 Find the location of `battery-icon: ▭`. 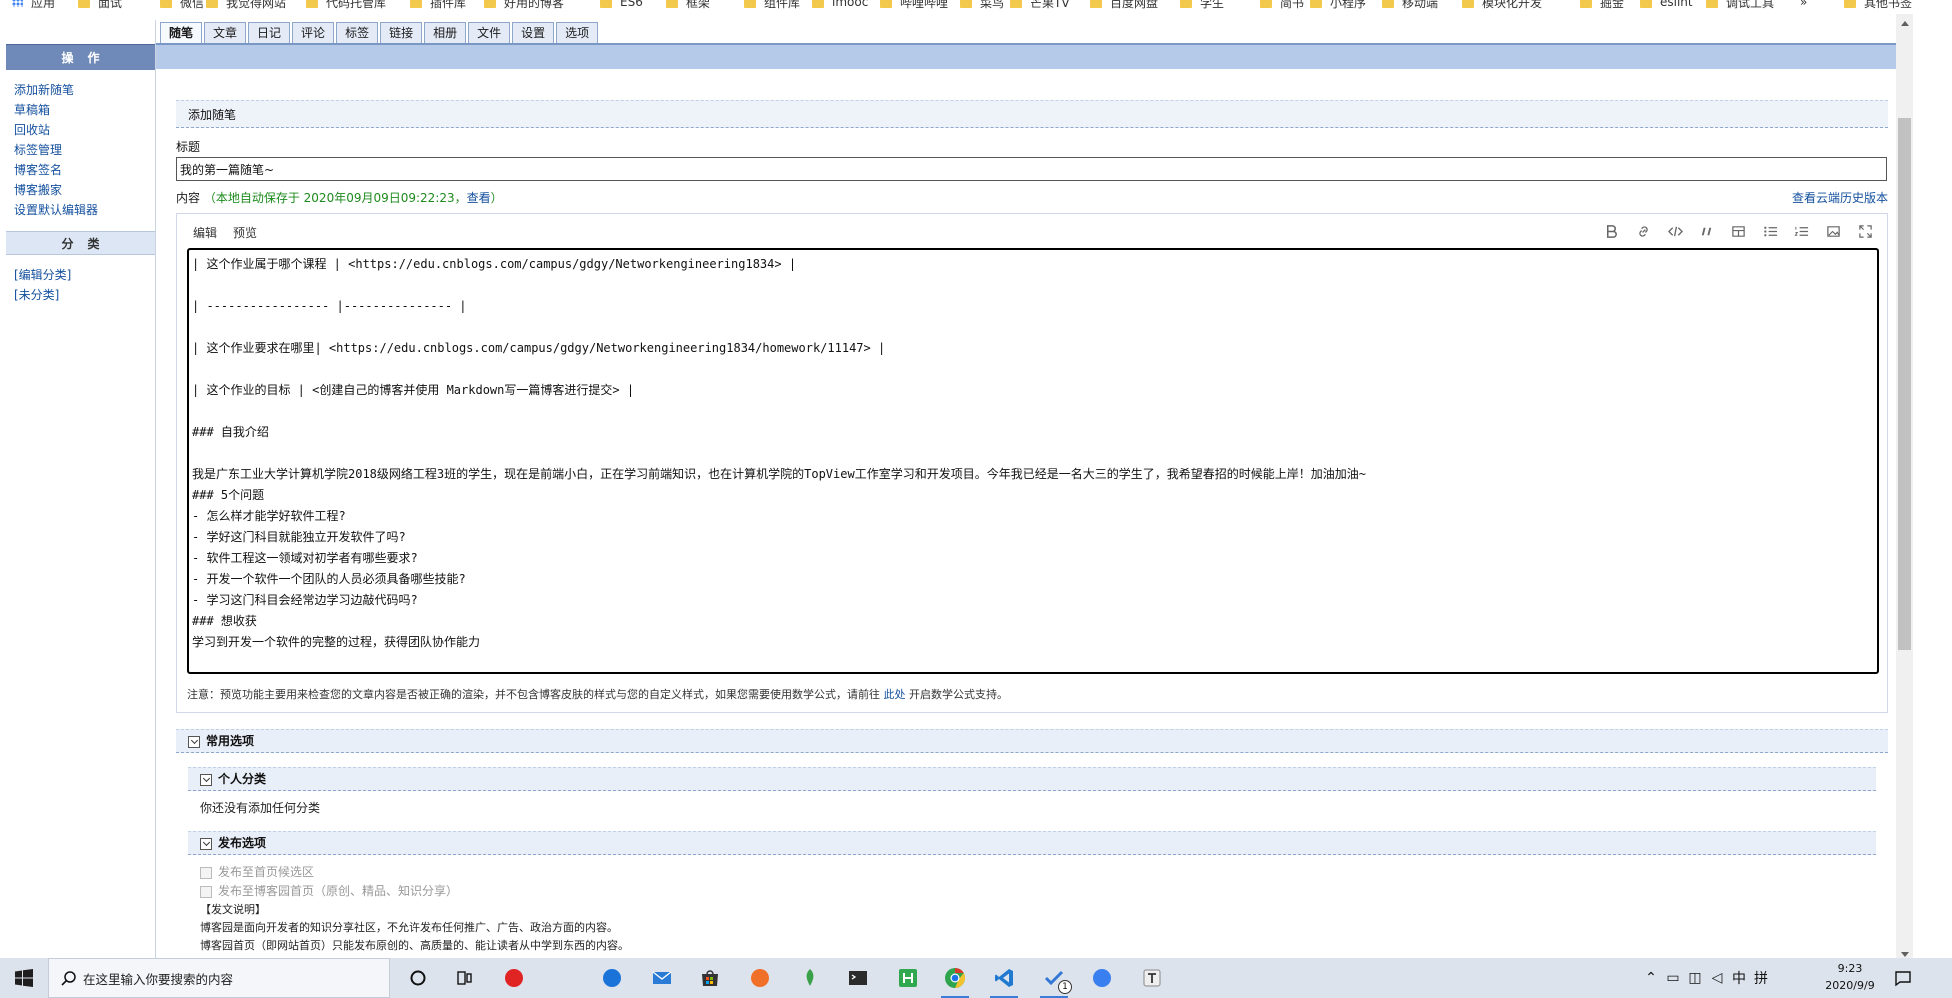

battery-icon: ▭ is located at coordinates (1673, 978).